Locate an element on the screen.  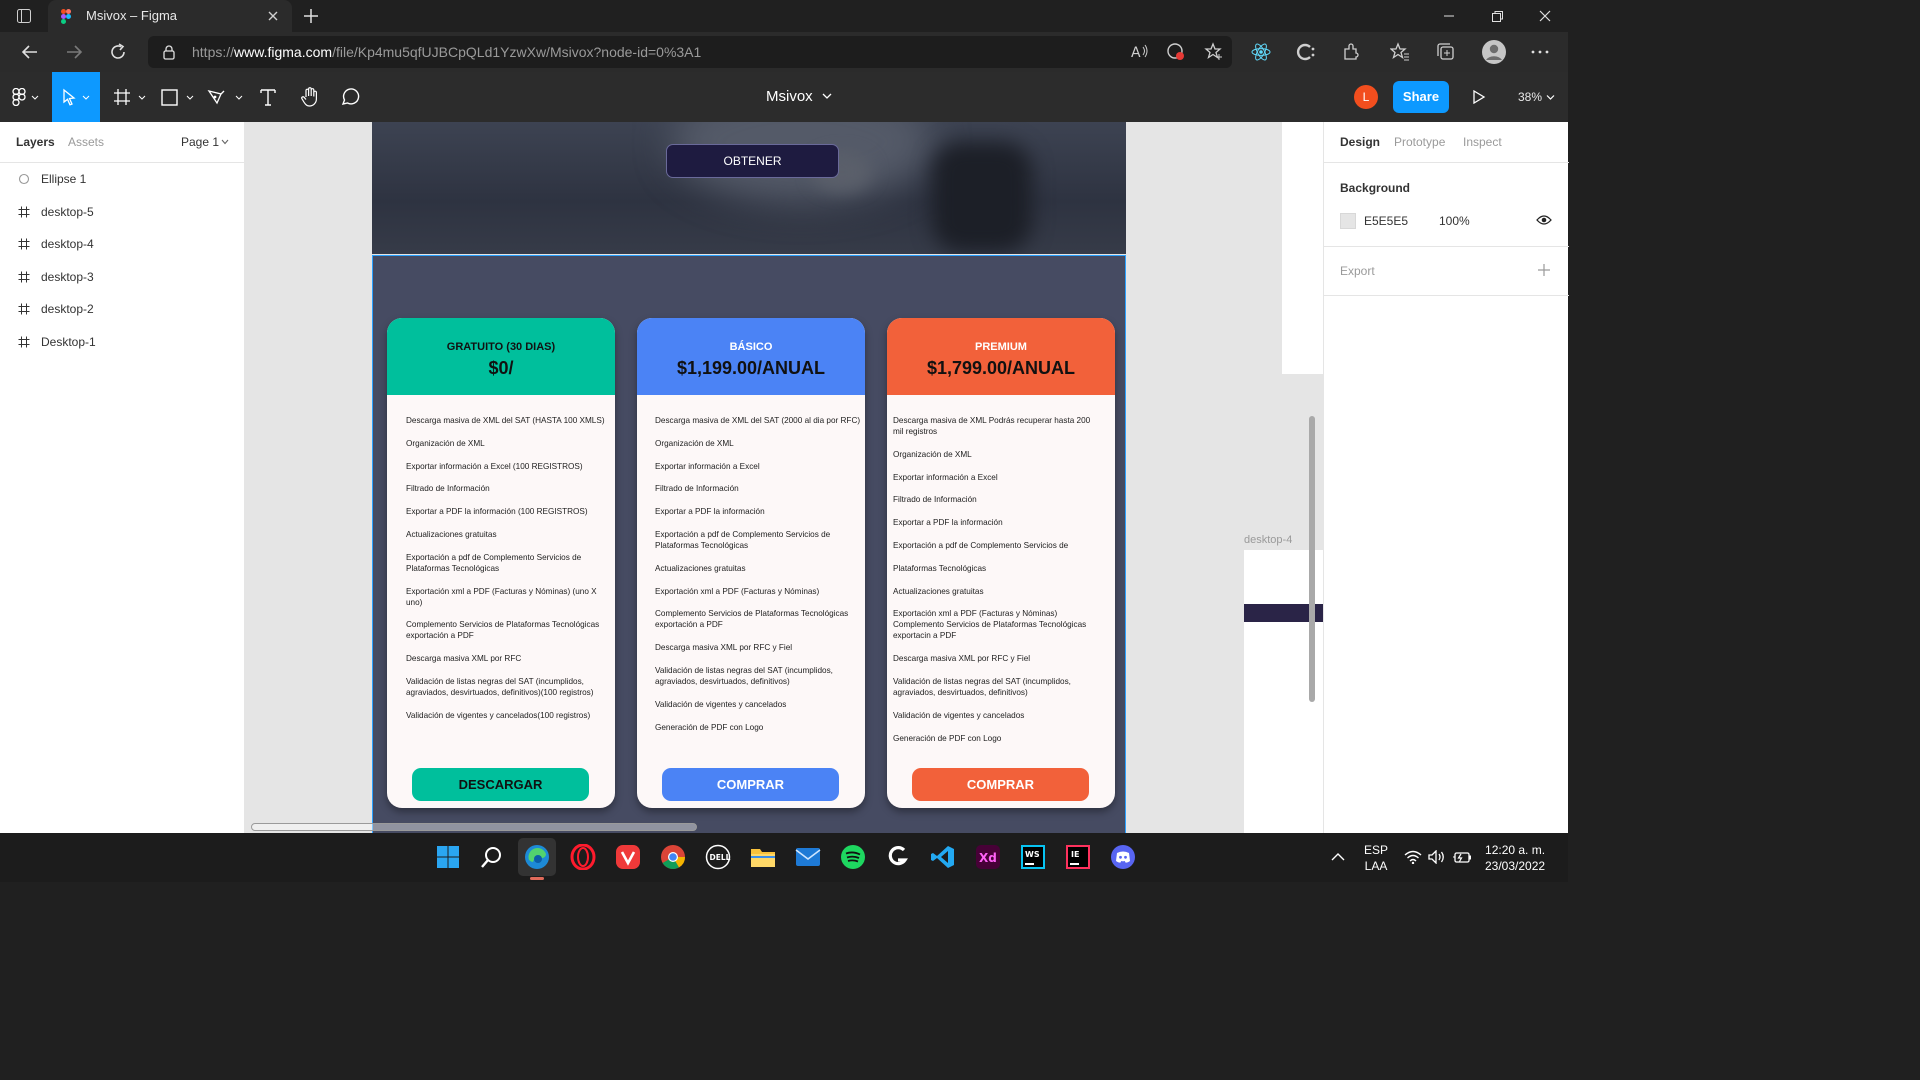
background-color-swatch is located at coordinates (1348, 221).